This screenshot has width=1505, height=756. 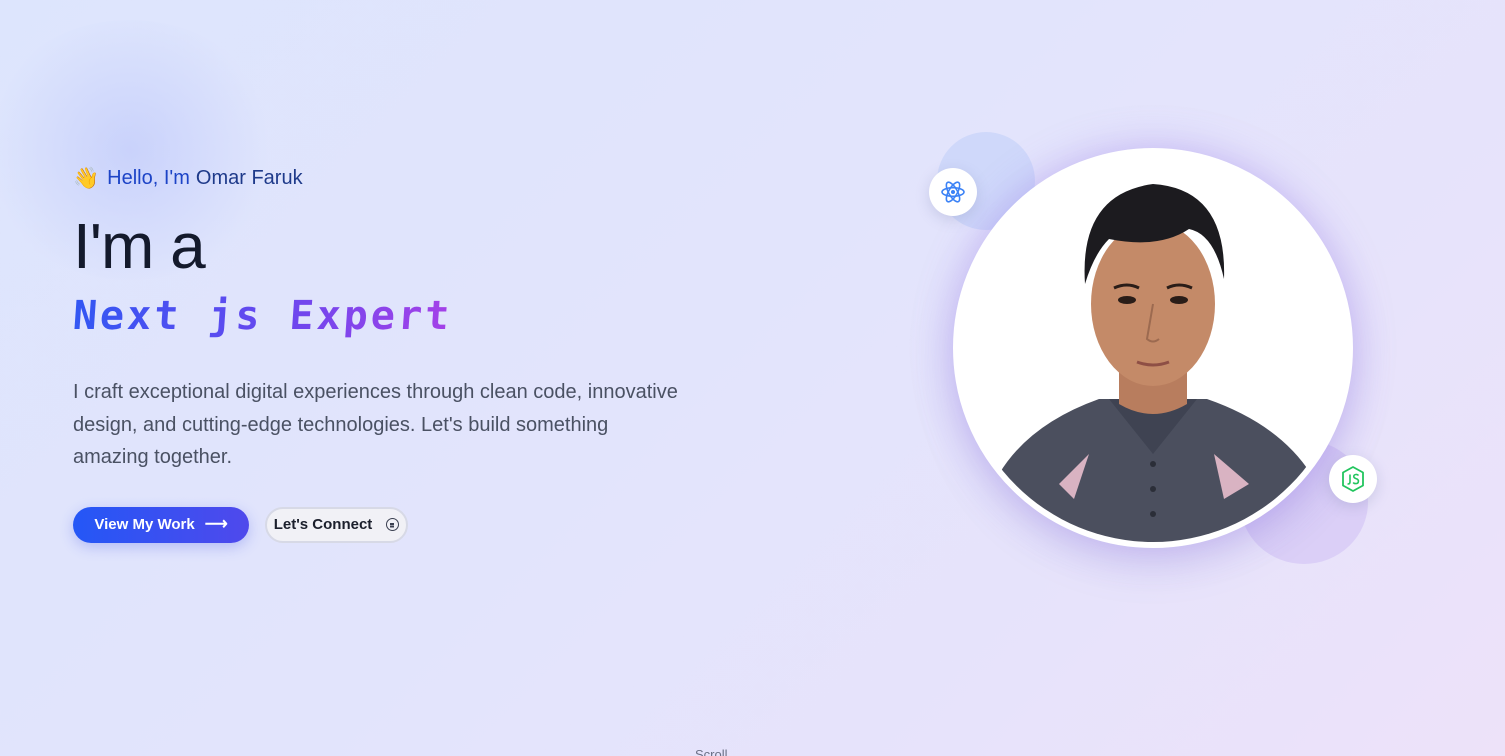 What do you see at coordinates (86, 178) in the screenshot?
I see `waving-hand-icon: 👋` at bounding box center [86, 178].